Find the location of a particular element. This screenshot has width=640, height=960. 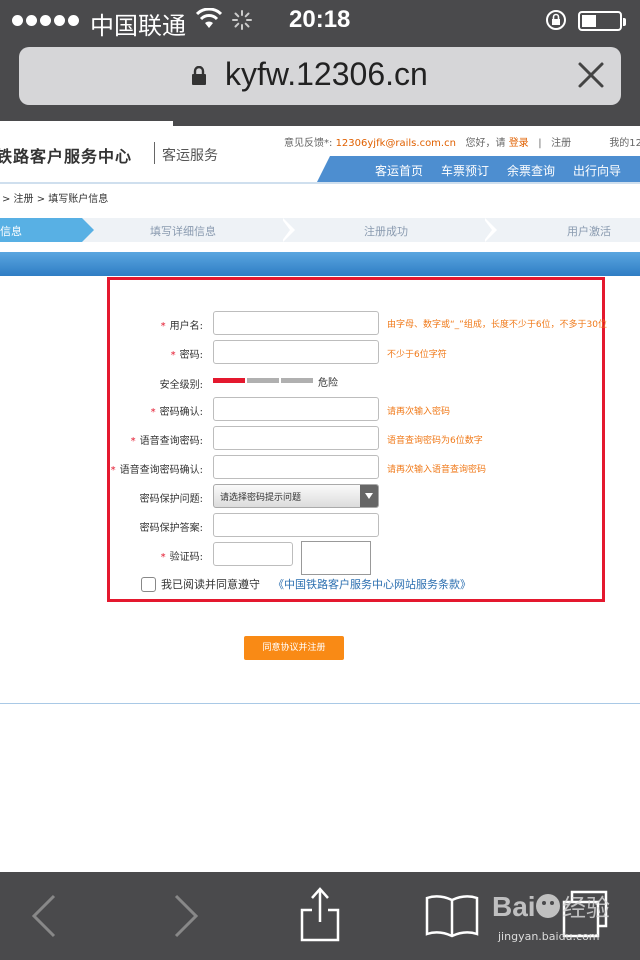

security-level-label: 安全级别: is located at coordinates (181, 385).